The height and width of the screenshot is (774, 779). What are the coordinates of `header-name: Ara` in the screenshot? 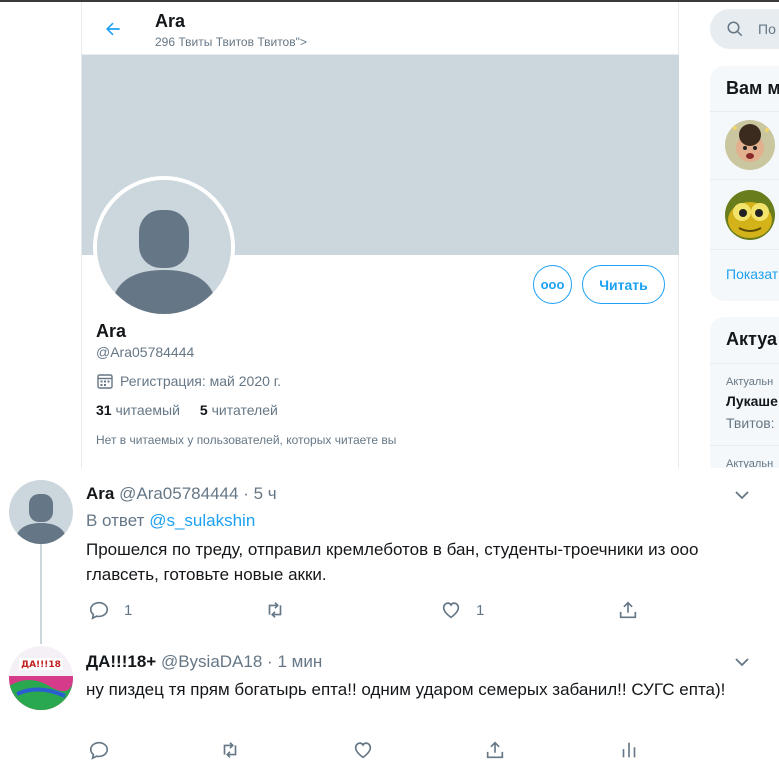 It's located at (170, 21).